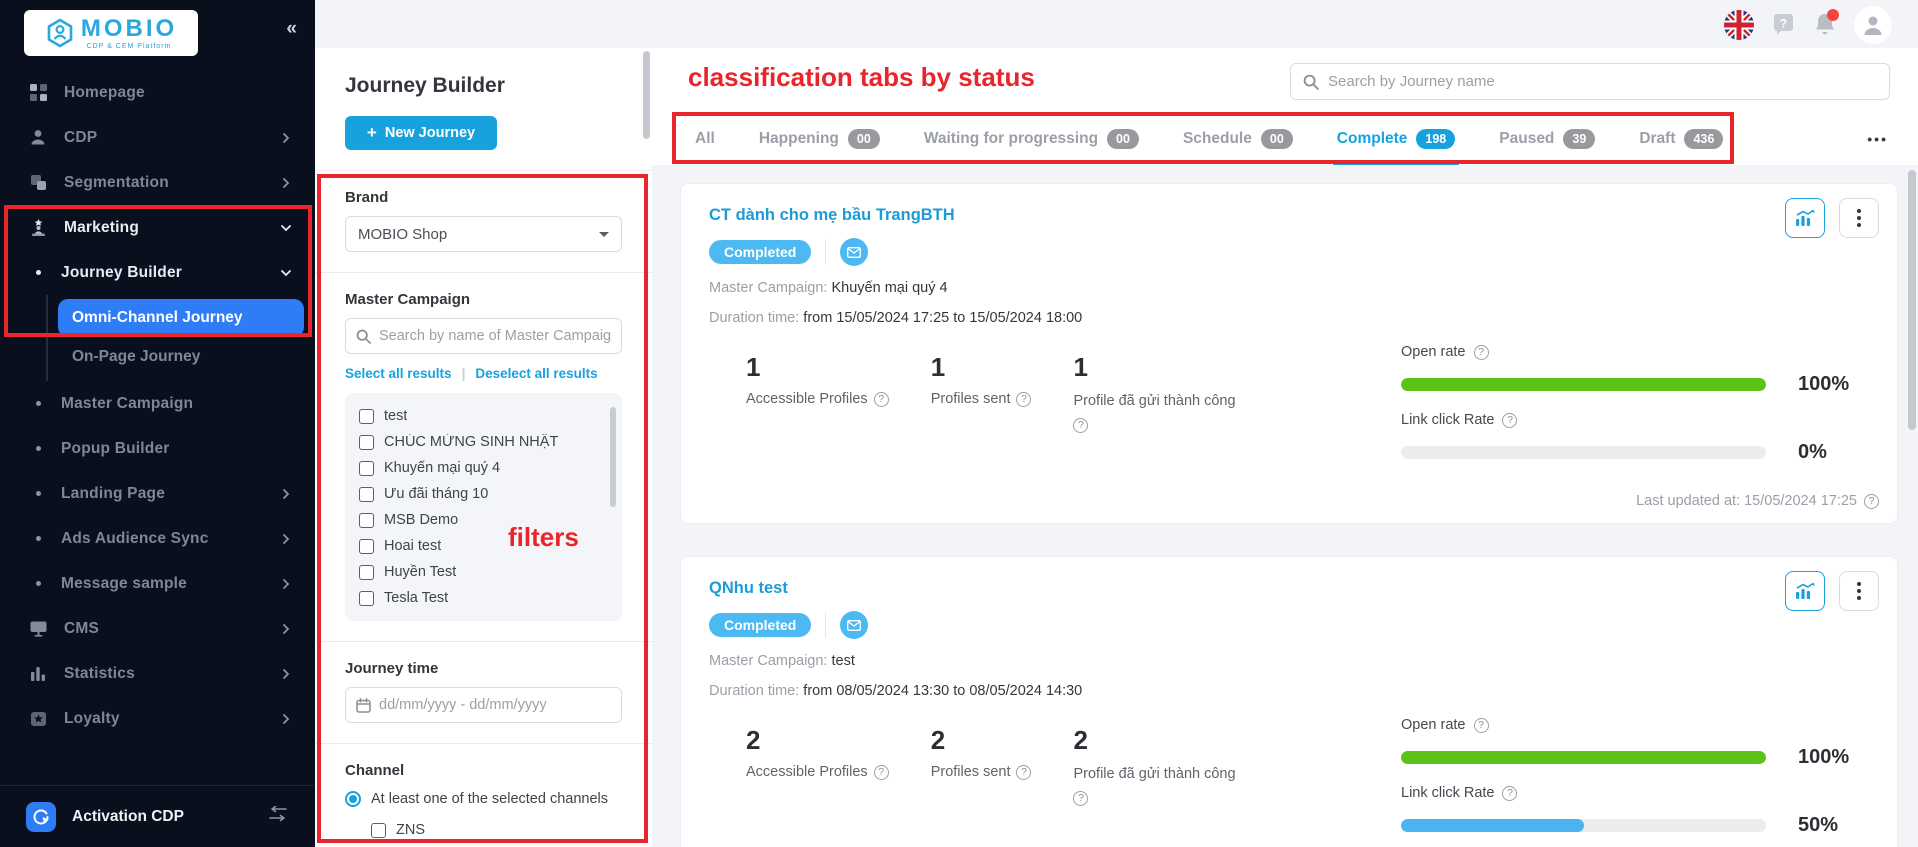 The height and width of the screenshot is (847, 1918). What do you see at coordinates (705, 139) in the screenshot?
I see `status-tab: All` at bounding box center [705, 139].